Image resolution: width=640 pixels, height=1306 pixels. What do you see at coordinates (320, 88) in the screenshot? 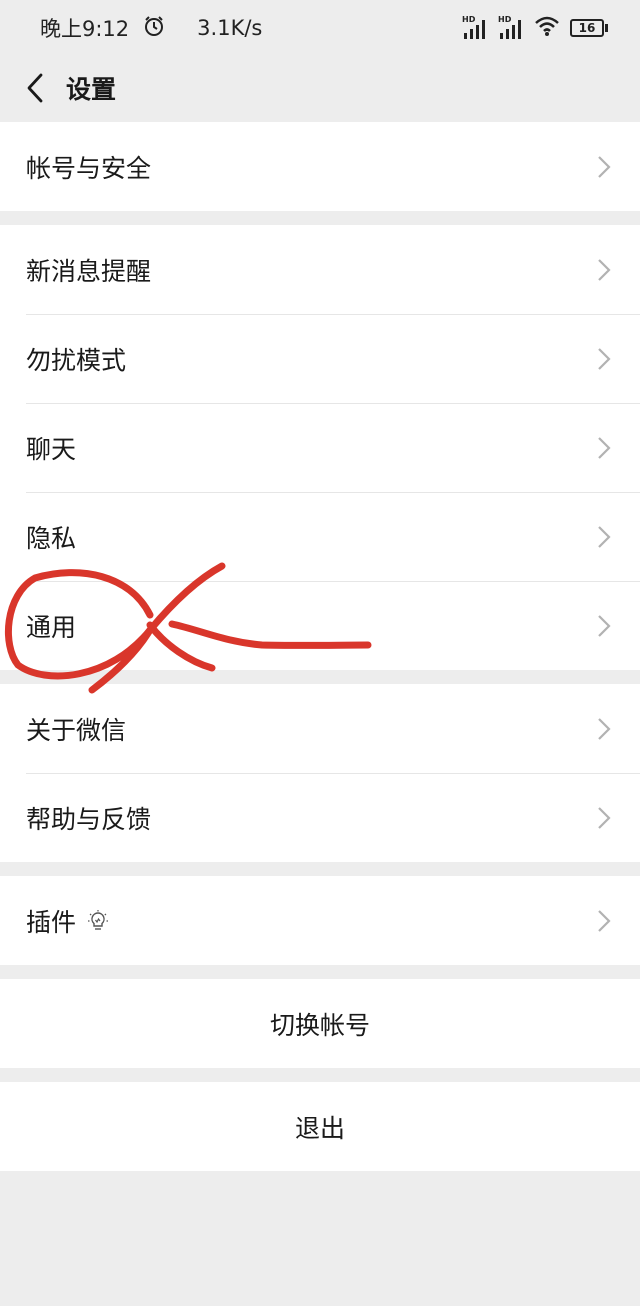
I see `nav-bar: 设置` at bounding box center [320, 88].